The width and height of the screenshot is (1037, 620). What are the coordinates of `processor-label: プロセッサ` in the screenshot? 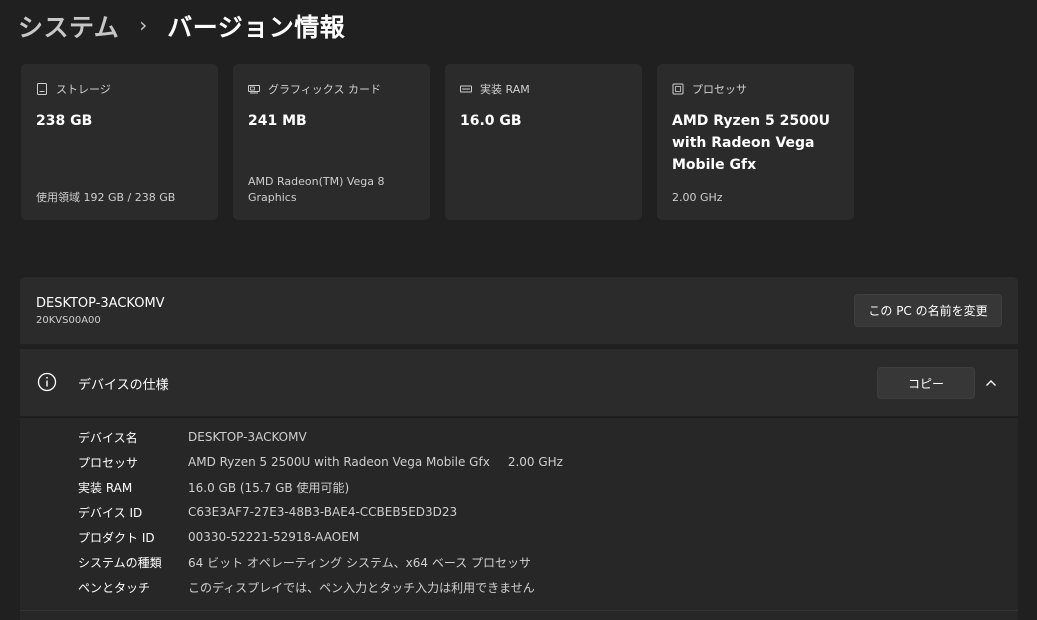 It's located at (719, 89).